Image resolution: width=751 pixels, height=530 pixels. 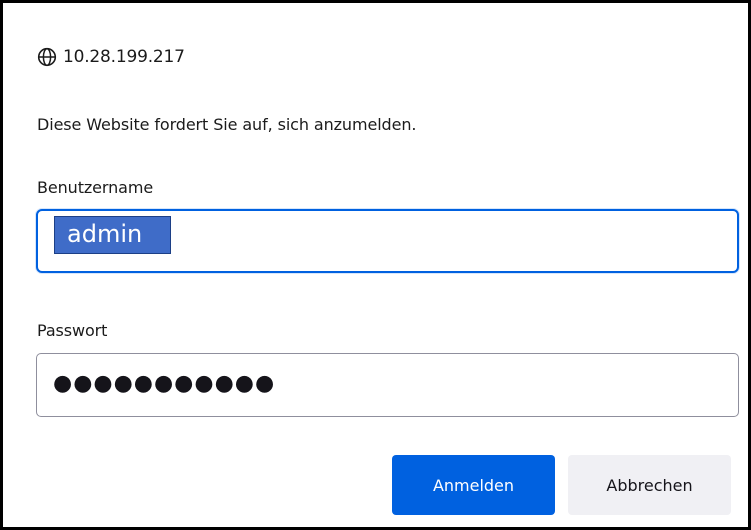 I want to click on username-field: admin, so click(x=387, y=241).